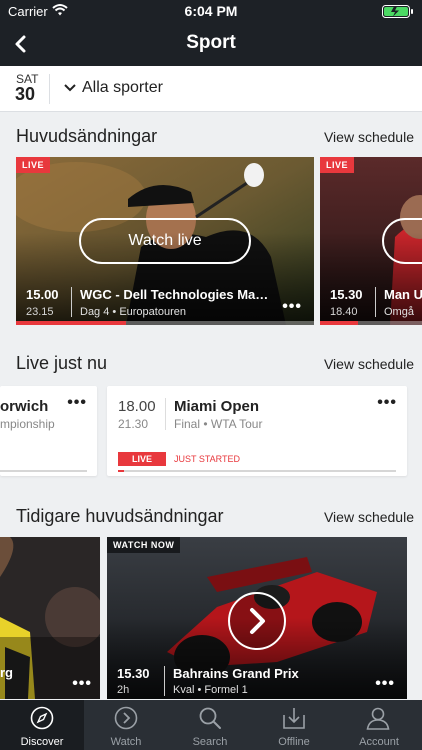  I want to click on event-title: Miami Open, so click(217, 406).